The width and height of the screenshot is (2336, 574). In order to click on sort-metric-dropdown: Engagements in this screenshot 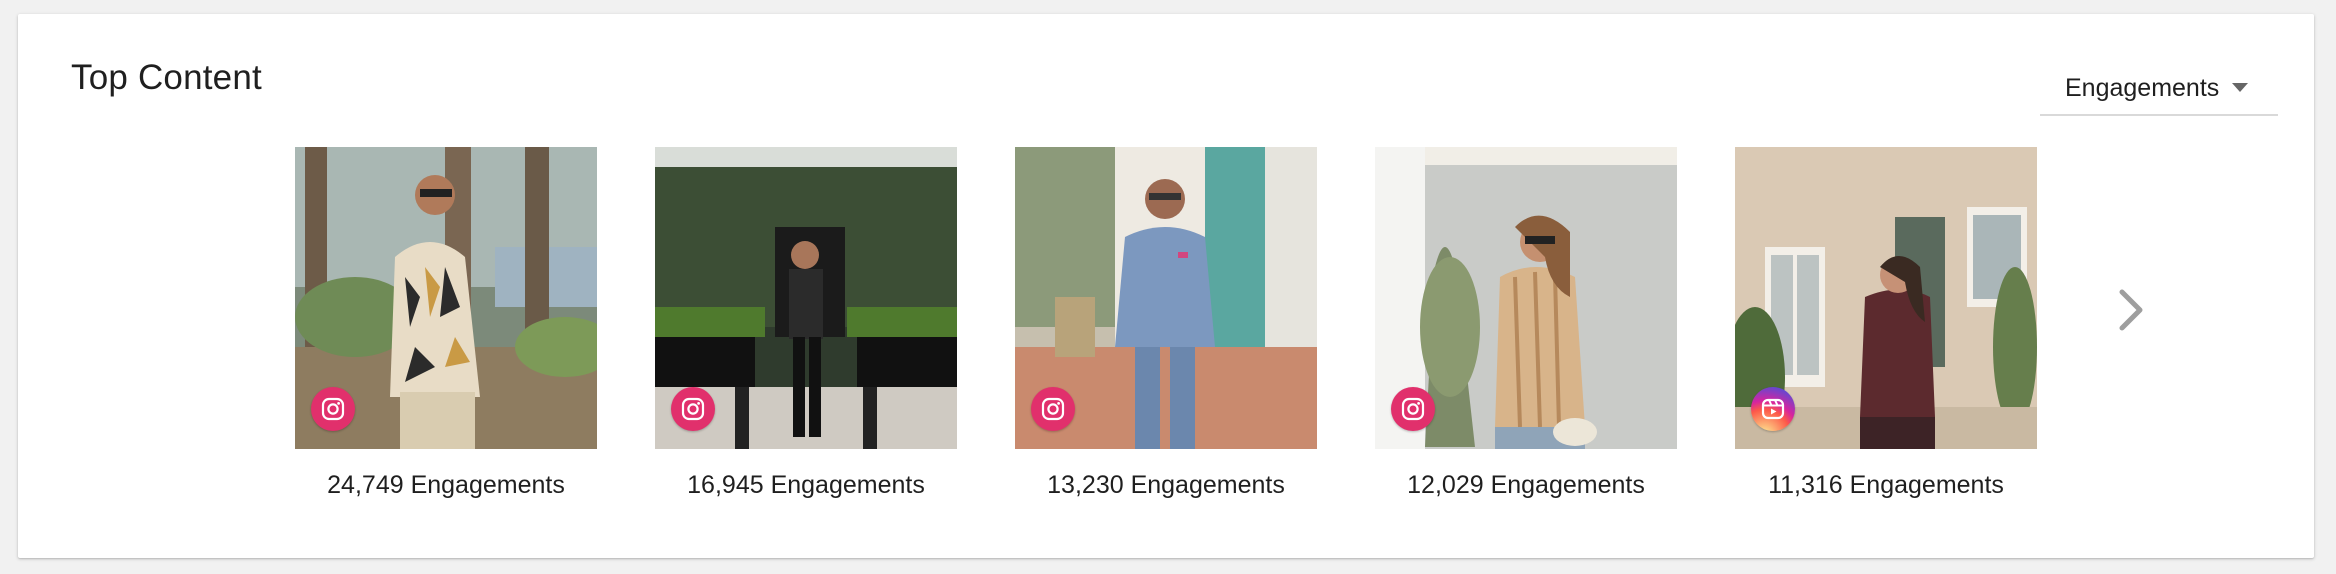, I will do `click(2159, 87)`.